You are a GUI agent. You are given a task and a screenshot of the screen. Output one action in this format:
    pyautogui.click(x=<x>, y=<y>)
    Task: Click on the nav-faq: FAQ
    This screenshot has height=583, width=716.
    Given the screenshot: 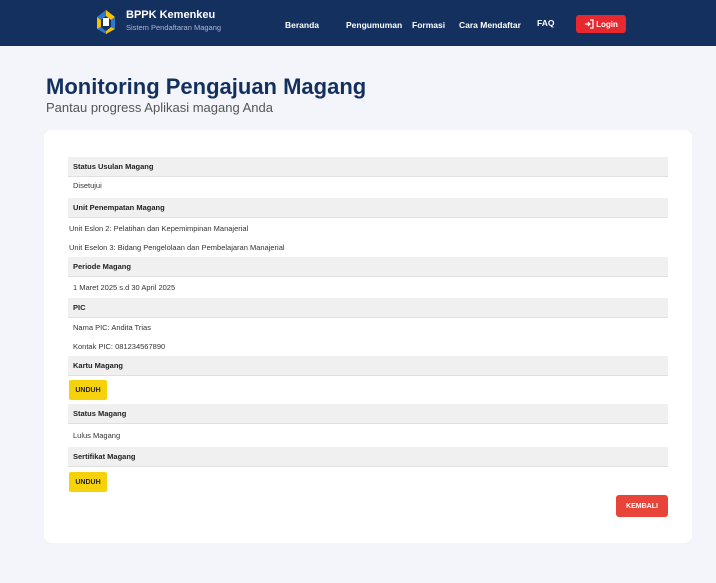 What is the action you would take?
    pyautogui.click(x=545, y=23)
    